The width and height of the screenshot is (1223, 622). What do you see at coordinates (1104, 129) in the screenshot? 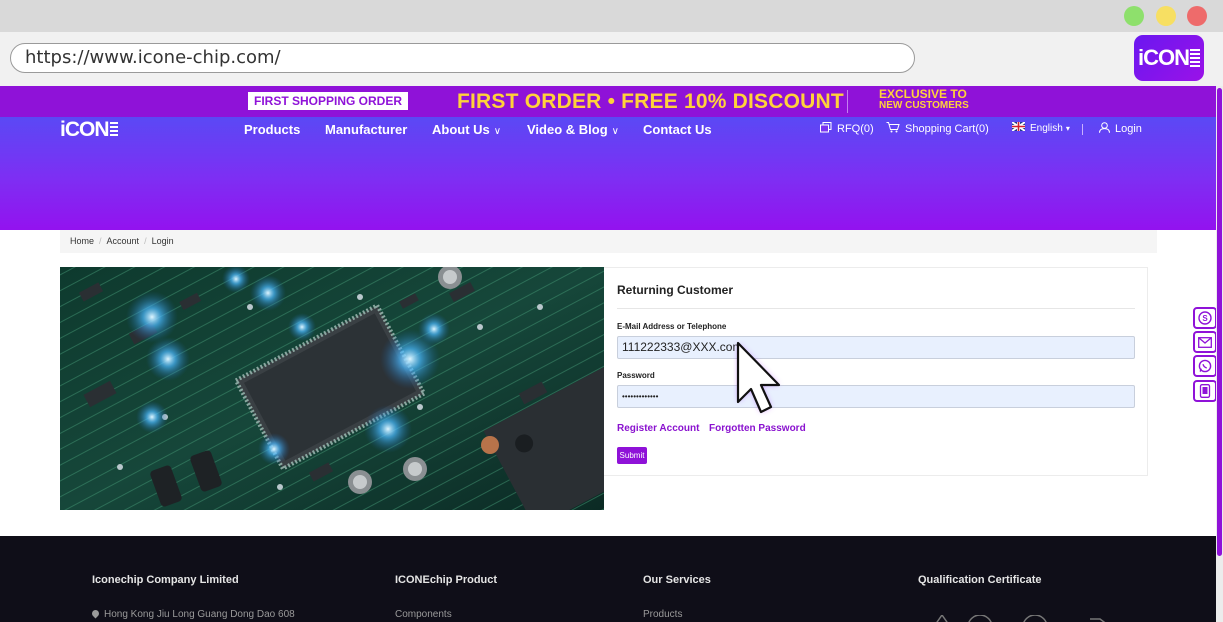
I see `user-icon` at bounding box center [1104, 129].